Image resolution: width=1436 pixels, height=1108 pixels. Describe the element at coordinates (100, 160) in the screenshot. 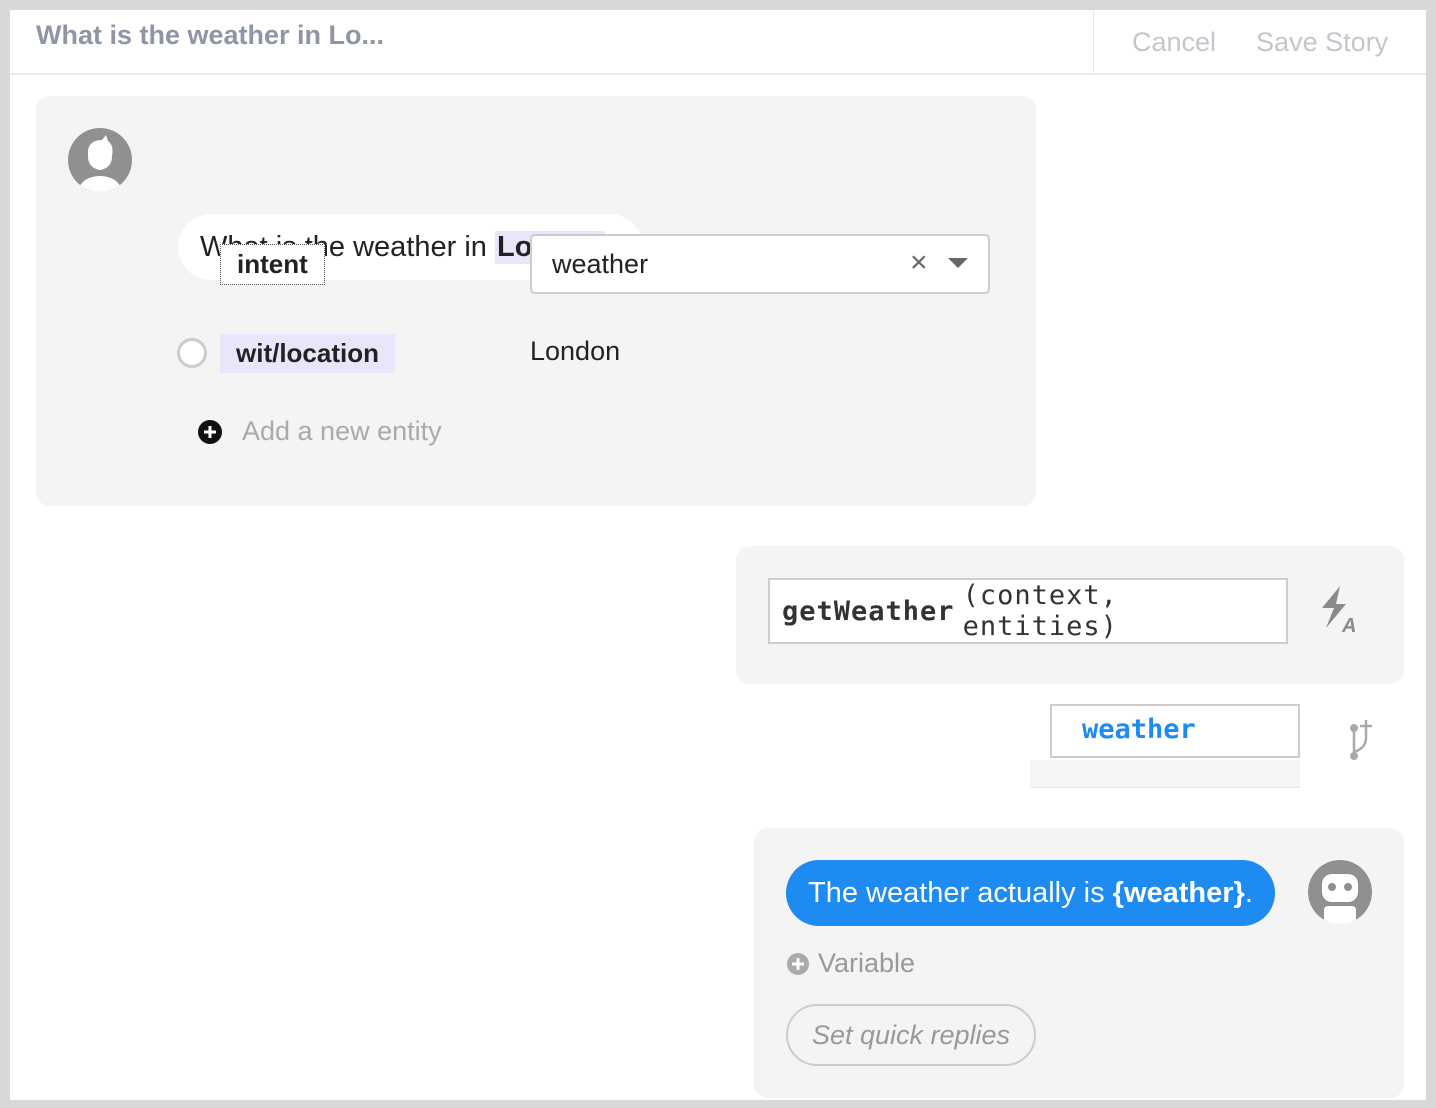

I see `user-avatar-icon` at that location.